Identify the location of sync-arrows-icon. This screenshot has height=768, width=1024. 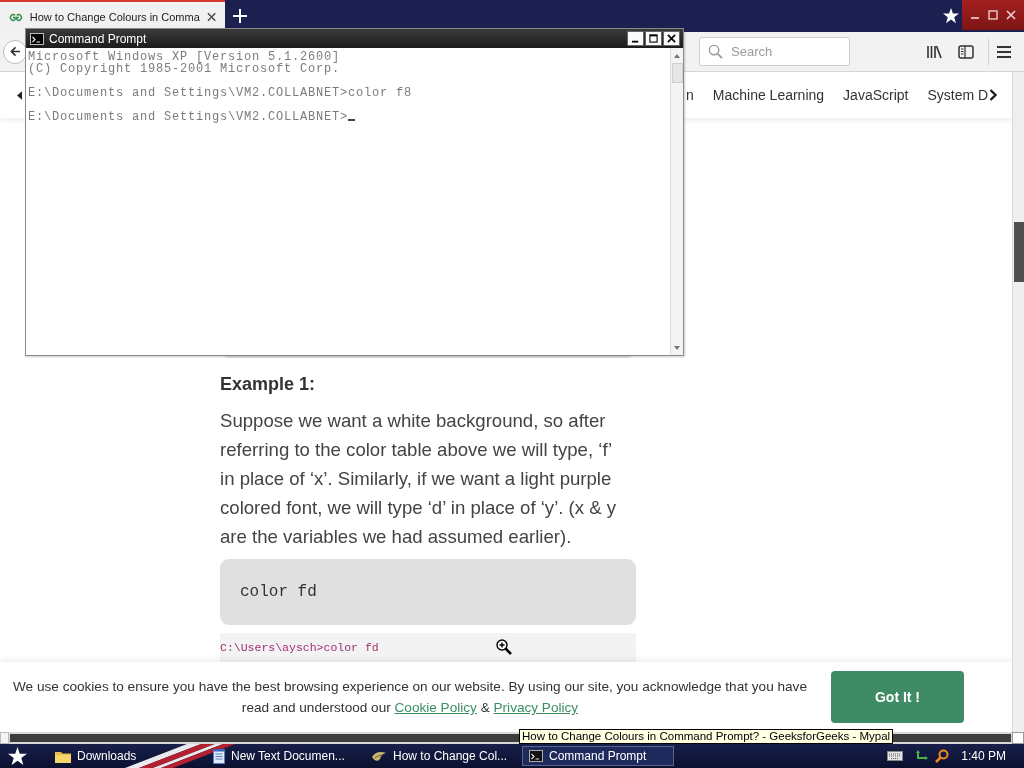
(922, 756).